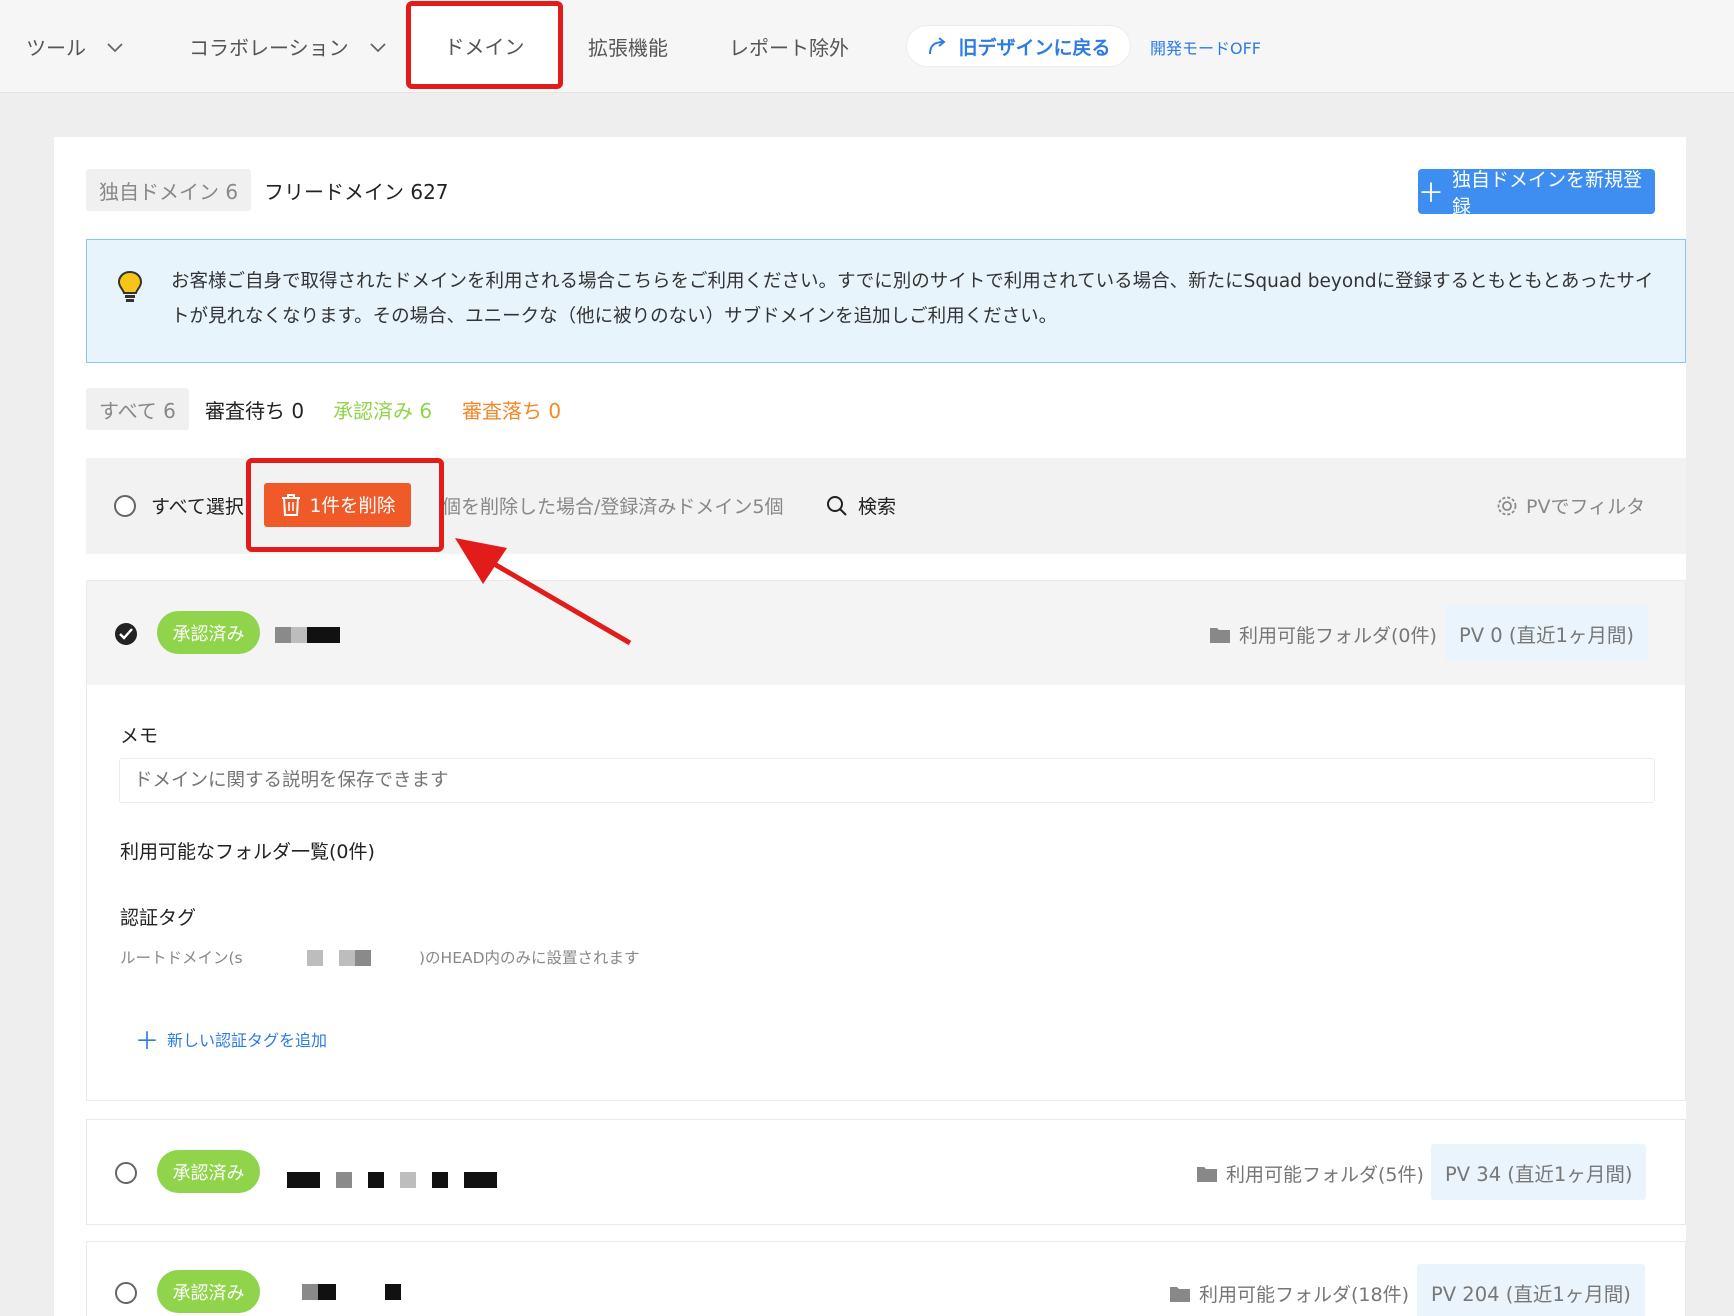 The height and width of the screenshot is (1316, 1734). I want to click on nav-tools-label: ツール, so click(56, 48).